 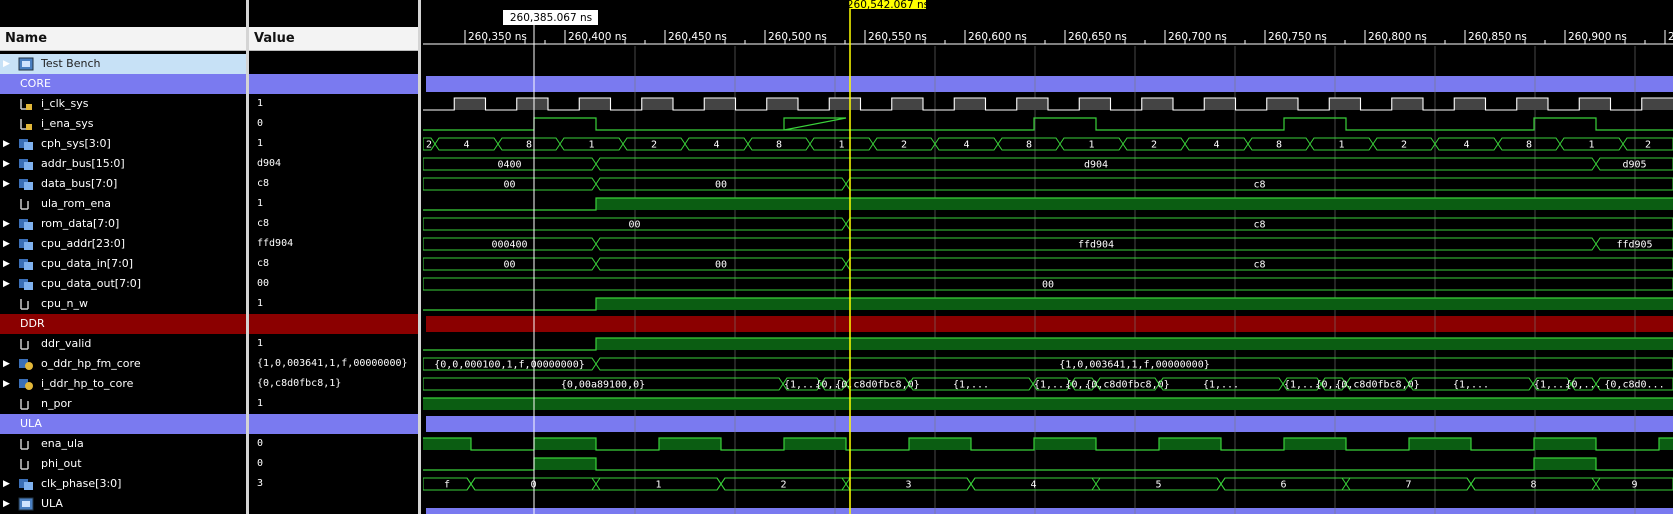 What do you see at coordinates (123, 144) in the screenshot?
I see `signal-row-name: ▶ cph_sys[3:0]` at bounding box center [123, 144].